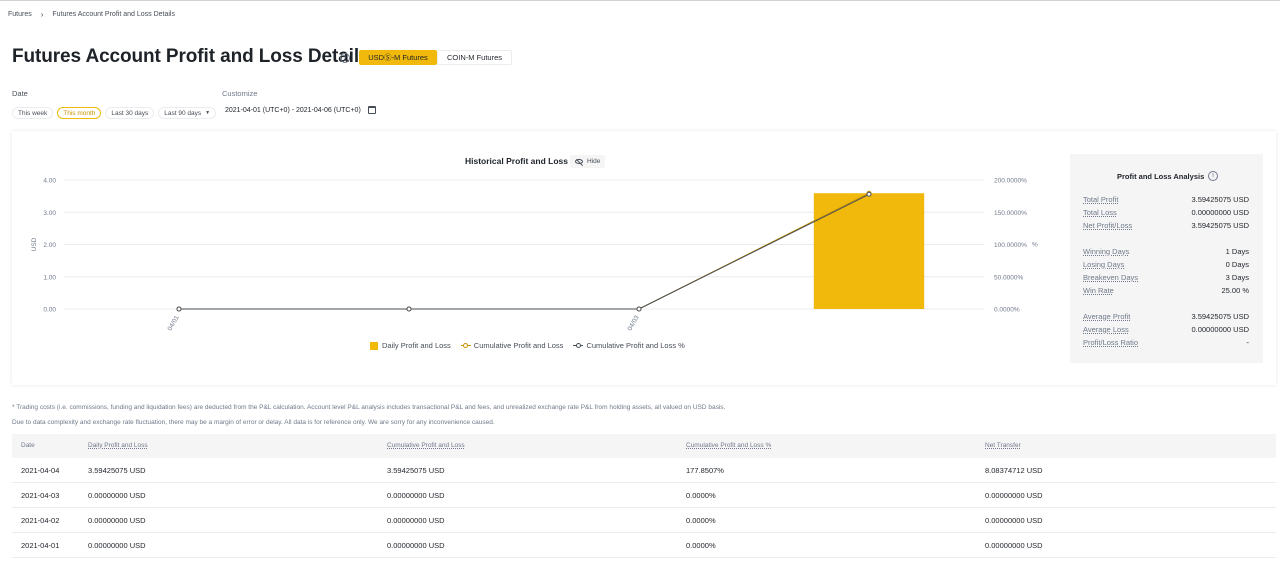  Describe the element at coordinates (300, 110) in the screenshot. I see `date-range-picker: 2021-04-01 (UTC+0) - 2021-04-06 (UTC+0)` at that location.